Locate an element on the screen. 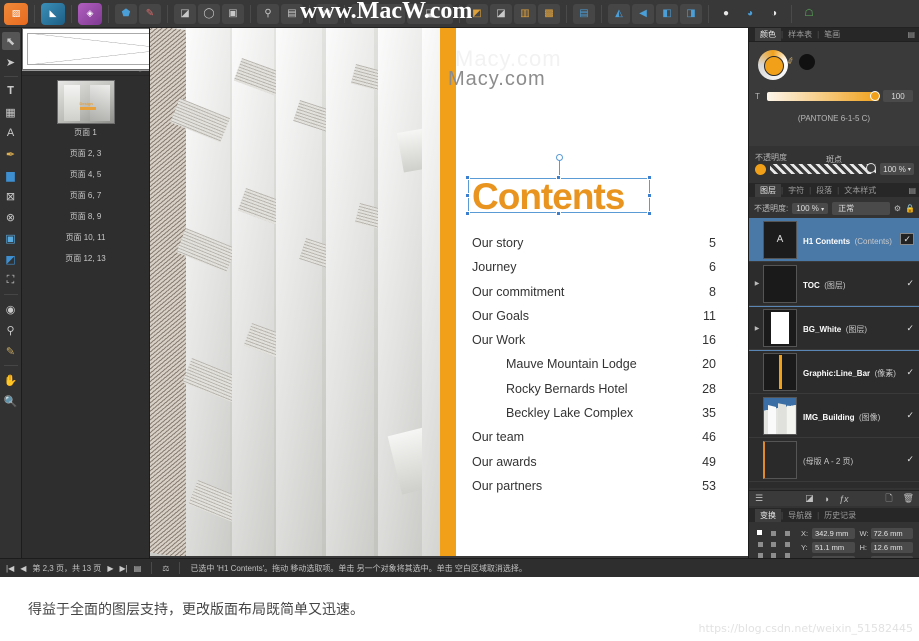 The height and width of the screenshot is (641, 919). toc-entry: Rocky Bernards Hotel 28 is located at coordinates (594, 394).